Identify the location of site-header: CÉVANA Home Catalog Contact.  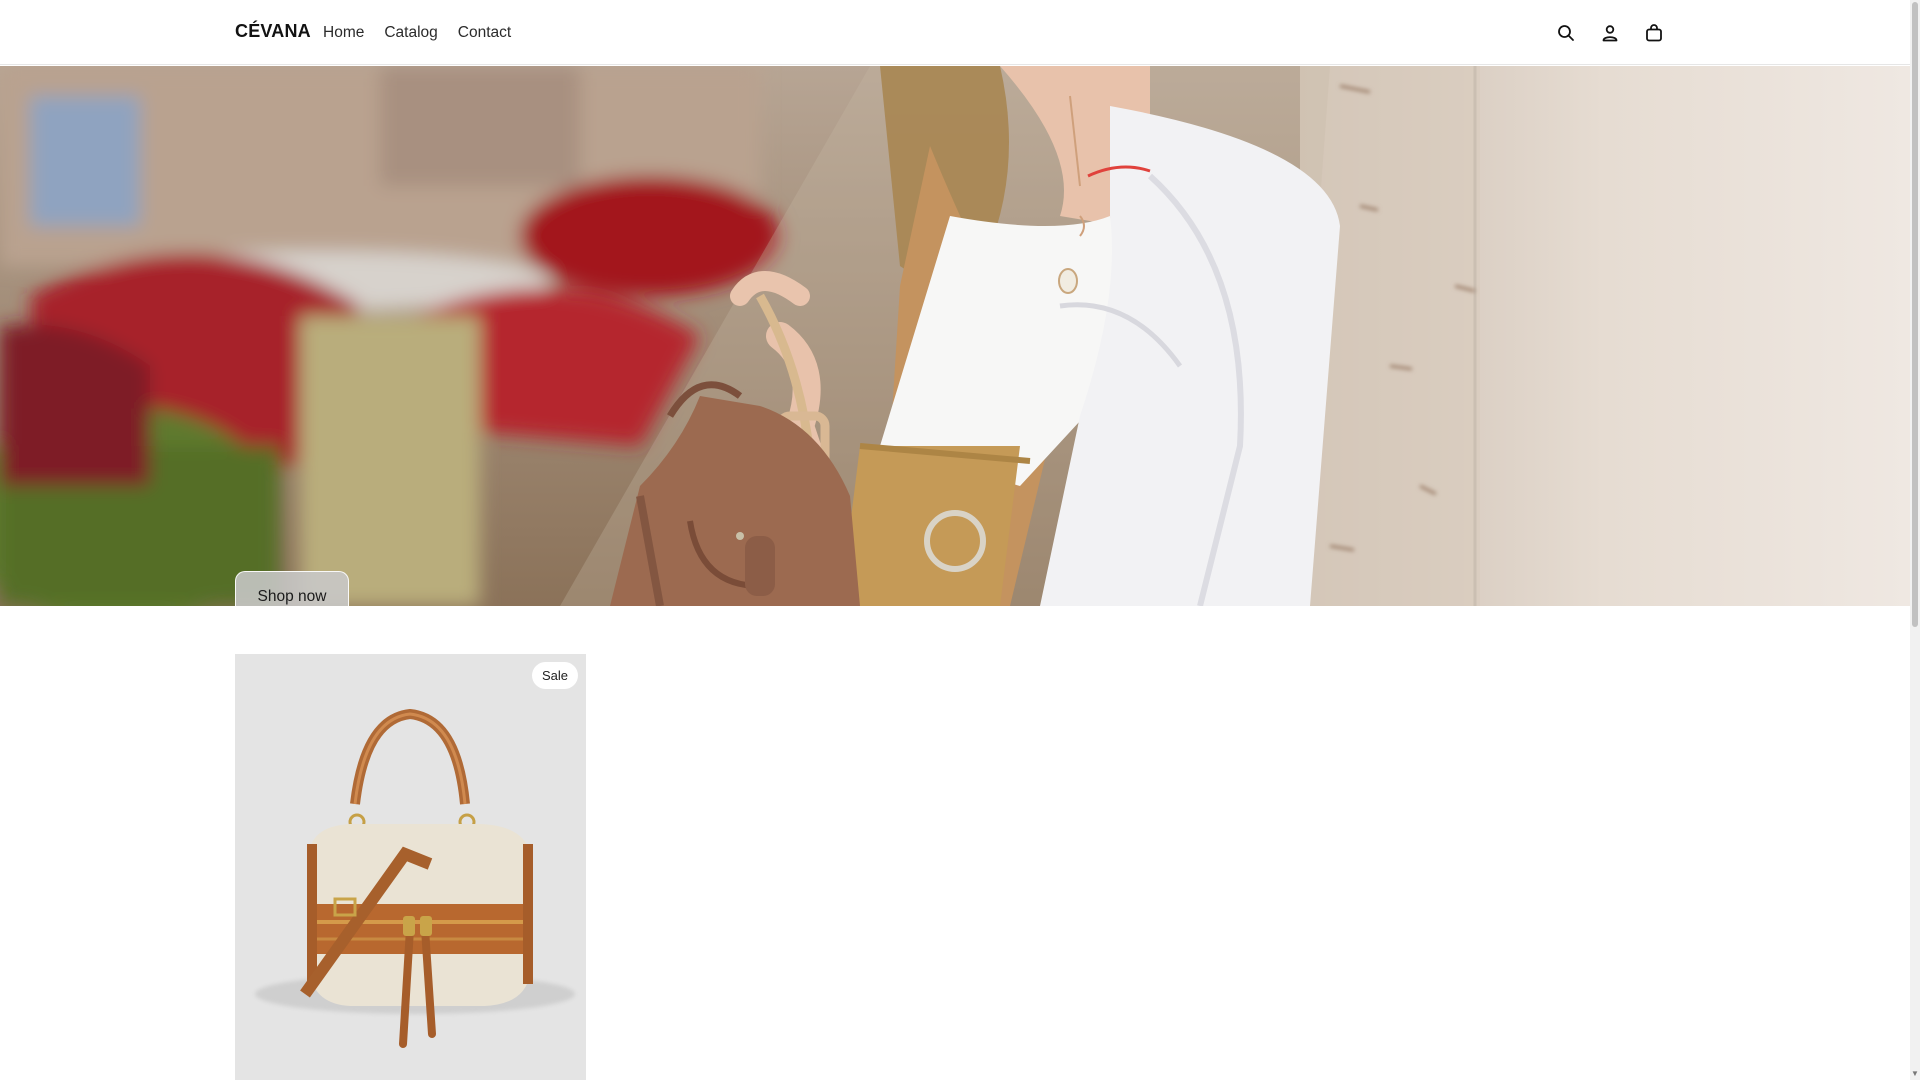
(955, 32).